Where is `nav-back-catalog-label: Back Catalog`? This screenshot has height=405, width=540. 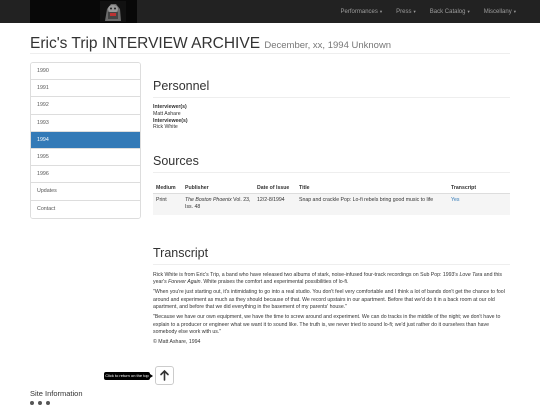
nav-back-catalog-label: Back Catalog is located at coordinates (447, 11).